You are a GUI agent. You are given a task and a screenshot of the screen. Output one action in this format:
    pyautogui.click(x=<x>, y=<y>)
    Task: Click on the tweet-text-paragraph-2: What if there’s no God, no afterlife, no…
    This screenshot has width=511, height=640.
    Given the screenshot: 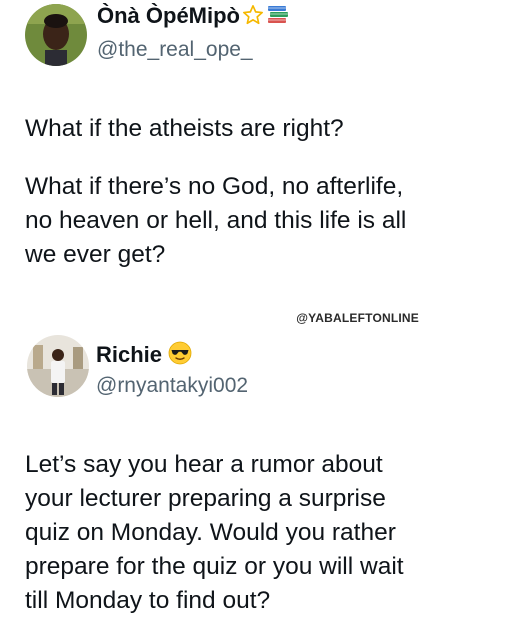 What is the action you would take?
    pyautogui.click(x=260, y=221)
    